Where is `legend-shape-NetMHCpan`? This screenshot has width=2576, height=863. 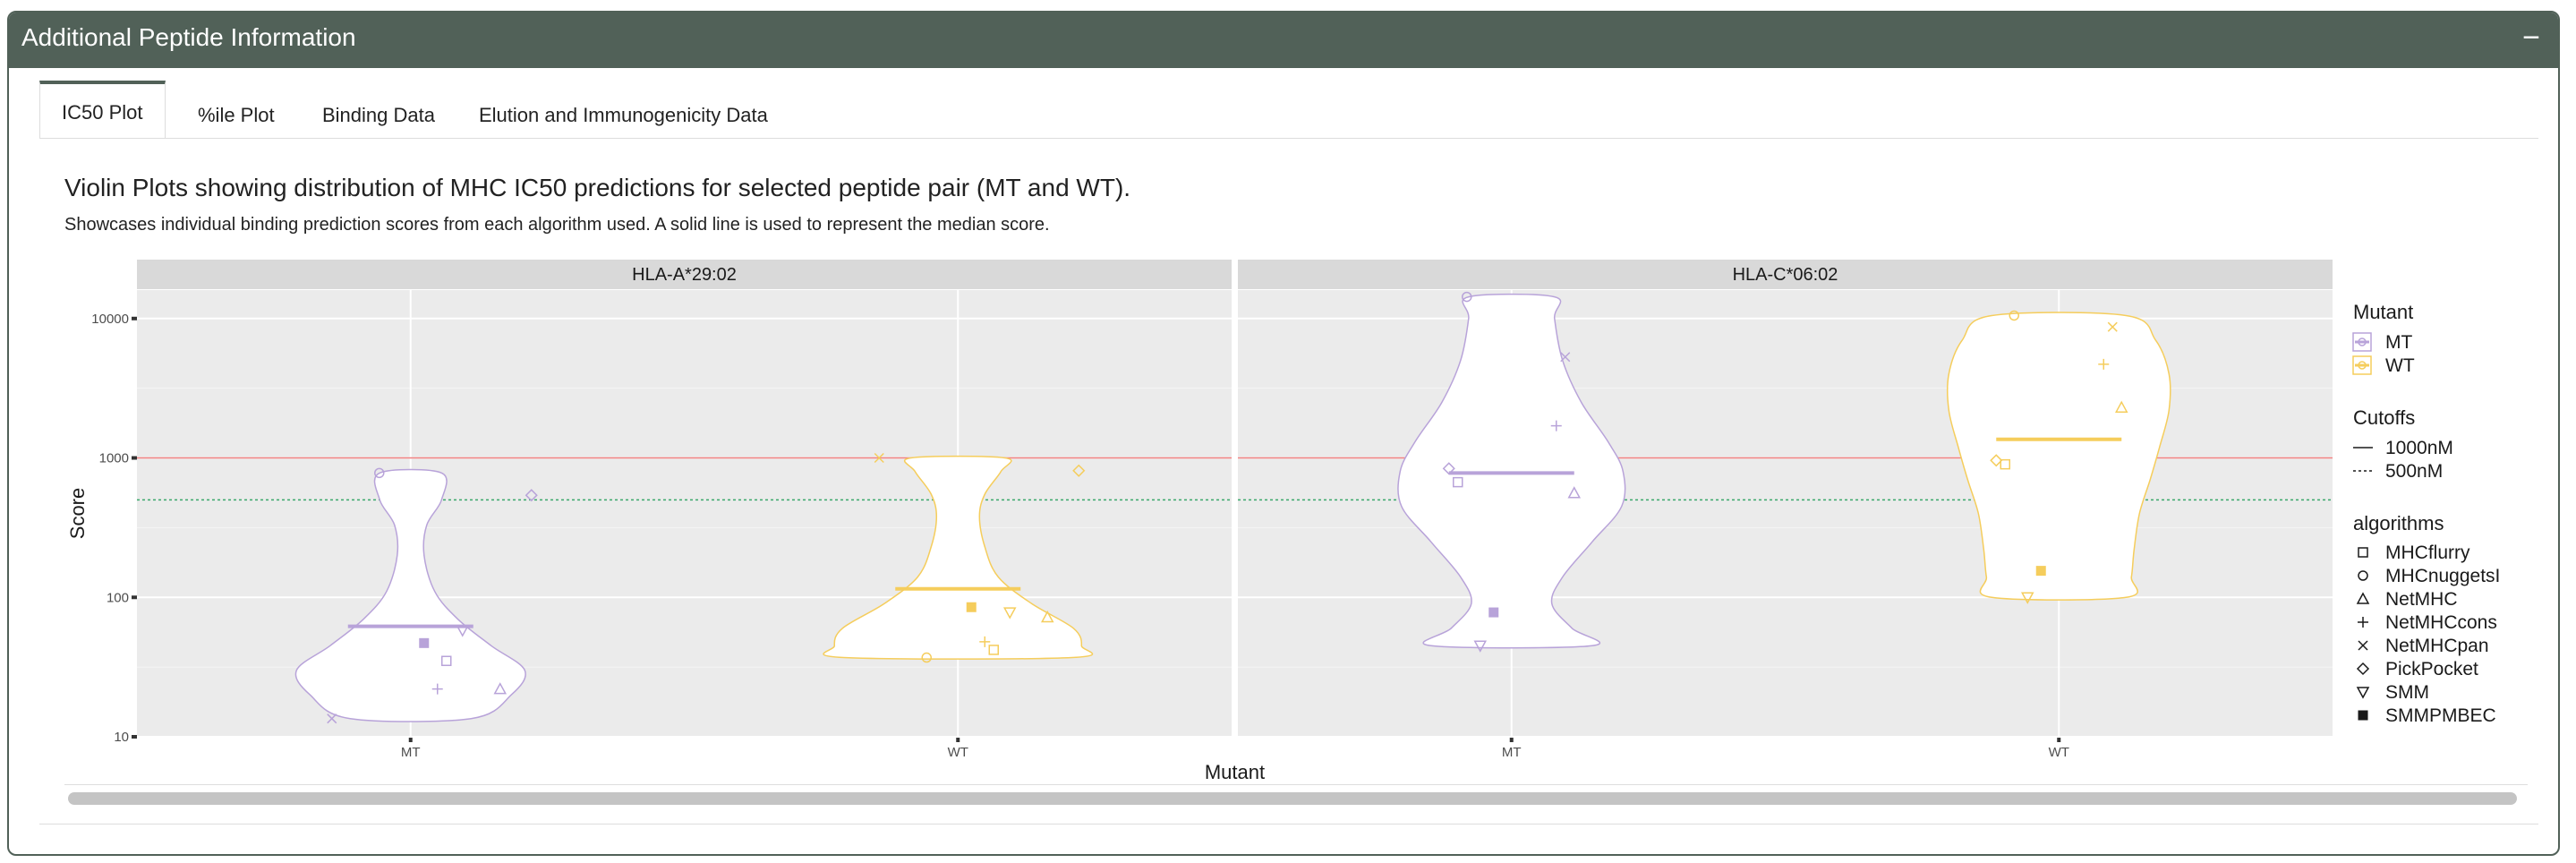
legend-shape-NetMHCpan is located at coordinates (2363, 645).